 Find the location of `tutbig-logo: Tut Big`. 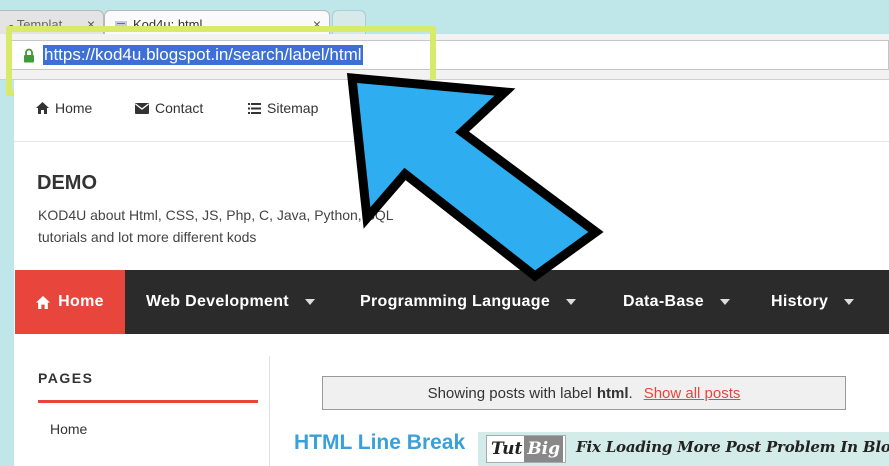

tutbig-logo: Tut Big is located at coordinates (526, 449).